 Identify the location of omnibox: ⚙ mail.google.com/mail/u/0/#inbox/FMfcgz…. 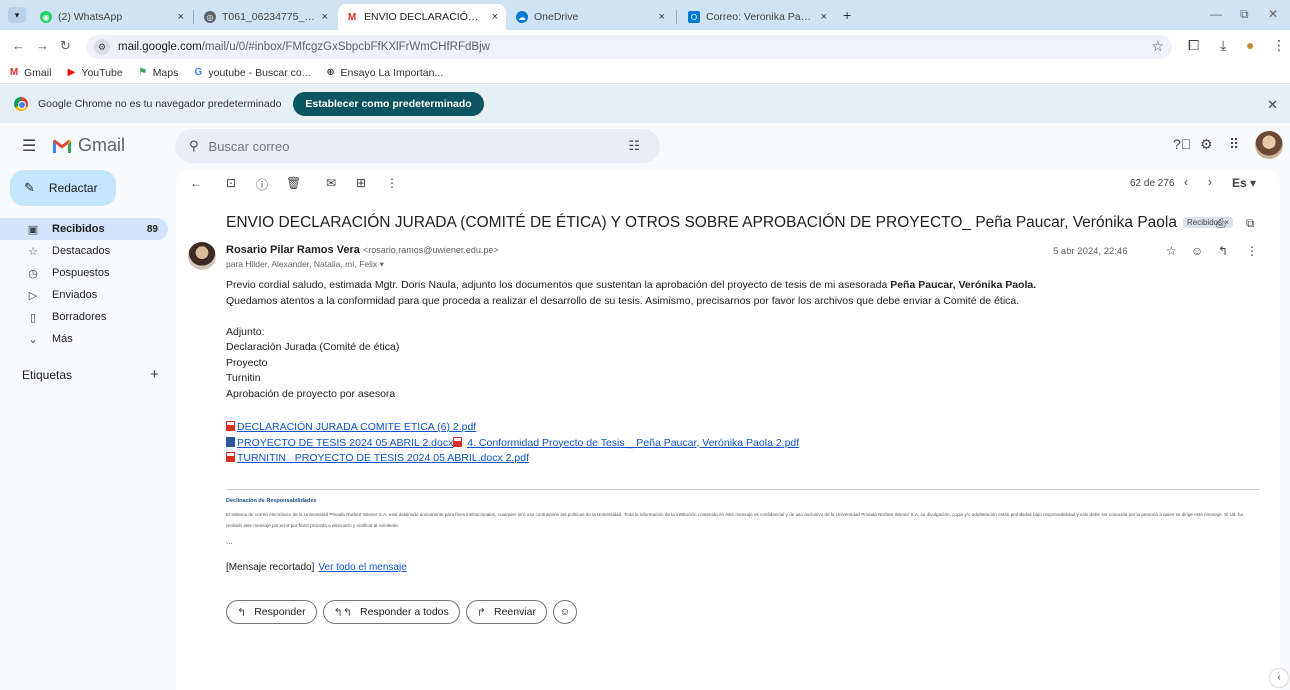
(629, 47).